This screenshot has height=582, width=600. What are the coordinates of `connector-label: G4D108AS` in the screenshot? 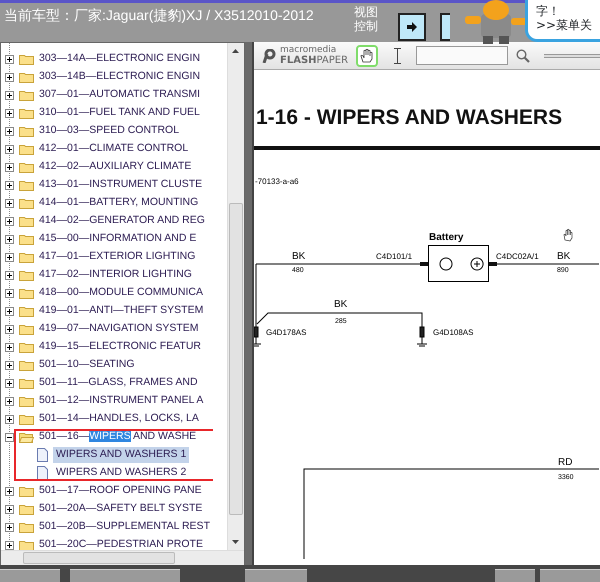 It's located at (453, 332).